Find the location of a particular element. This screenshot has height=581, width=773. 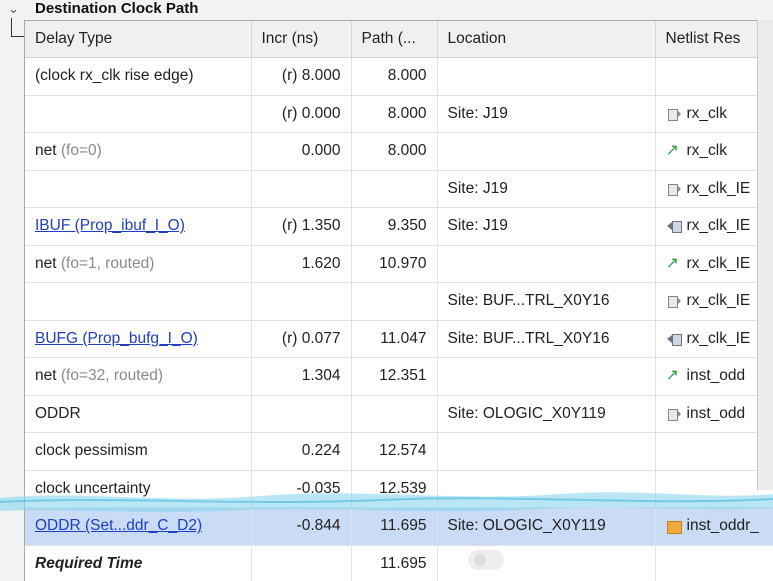

netlist-resource-cell: inst_oddr_ is located at coordinates (714, 526).